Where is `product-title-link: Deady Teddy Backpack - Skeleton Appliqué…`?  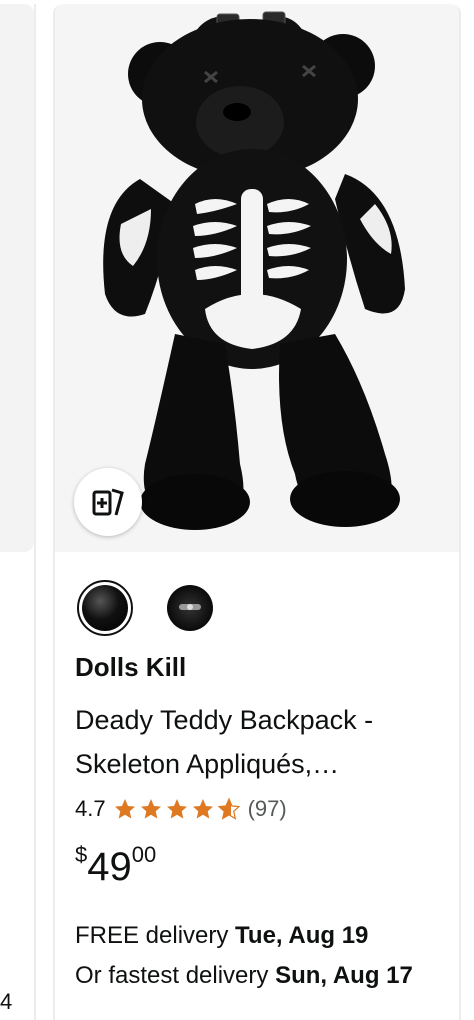
product-title-link: Deady Teddy Backpack - Skeleton Appliqué… is located at coordinates (260, 742).